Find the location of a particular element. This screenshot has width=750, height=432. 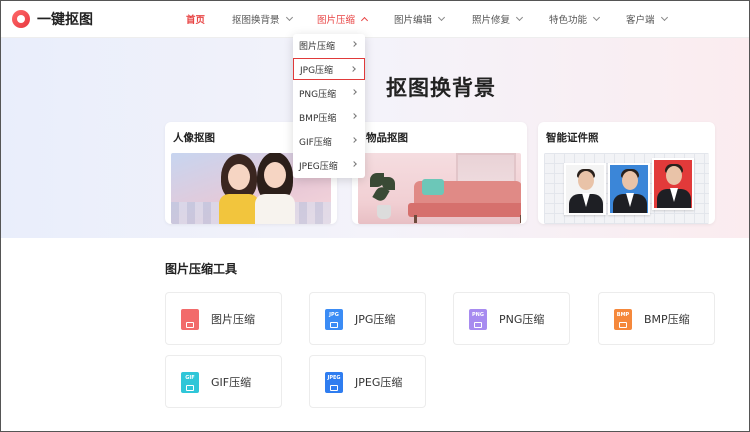

jpeg-file-icon: JPEG is located at coordinates (334, 382).